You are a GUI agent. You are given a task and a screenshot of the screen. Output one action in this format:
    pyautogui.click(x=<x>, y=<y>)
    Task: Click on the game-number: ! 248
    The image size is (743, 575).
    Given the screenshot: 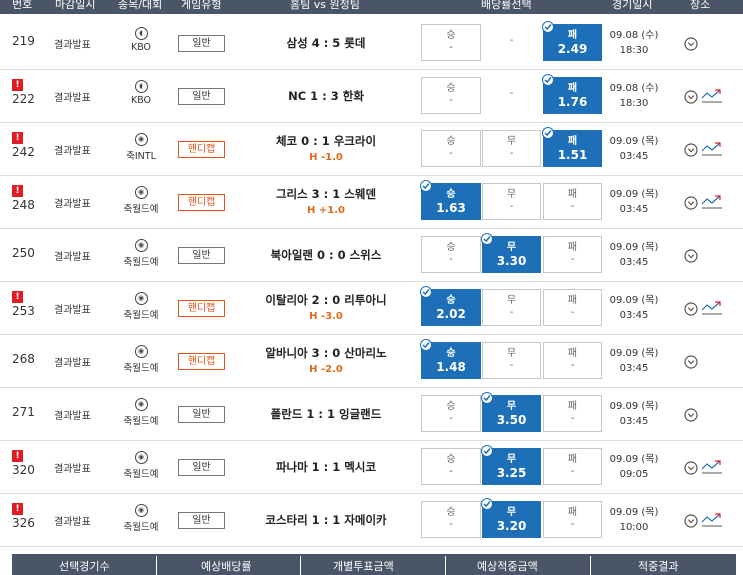 What is the action you would take?
    pyautogui.click(x=23, y=198)
    